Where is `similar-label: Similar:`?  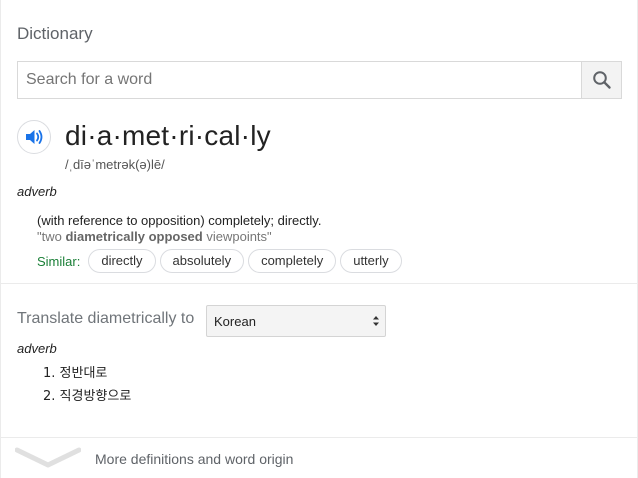
similar-label: Similar: is located at coordinates (59, 261).